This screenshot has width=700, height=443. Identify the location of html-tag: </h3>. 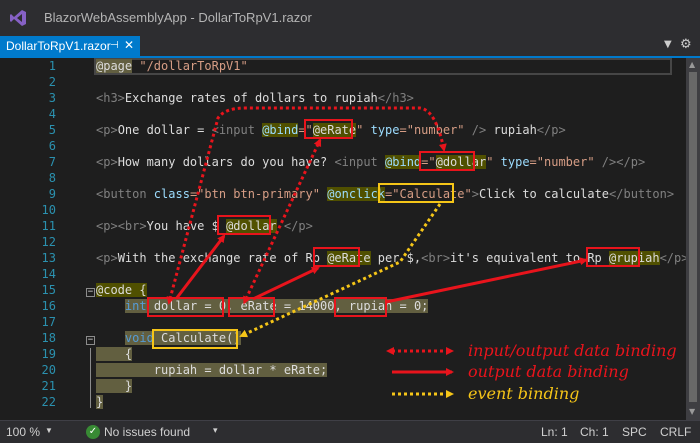
(395, 98).